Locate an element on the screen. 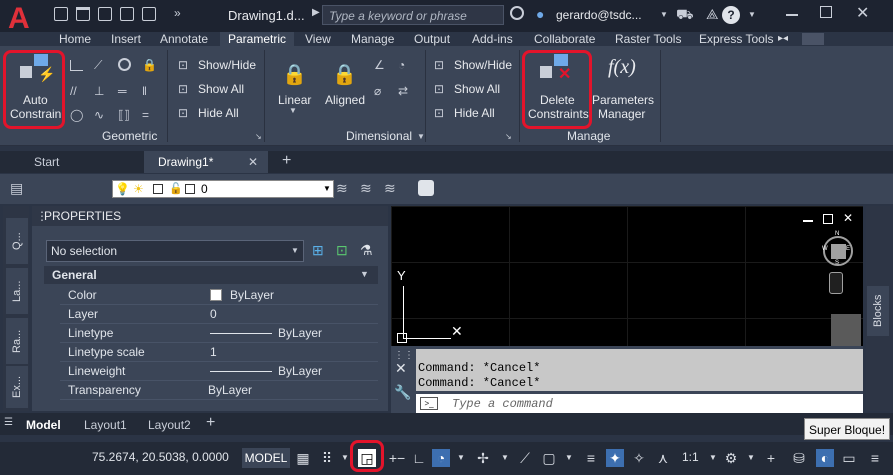  navigation-bar-icon is located at coordinates (836, 283).